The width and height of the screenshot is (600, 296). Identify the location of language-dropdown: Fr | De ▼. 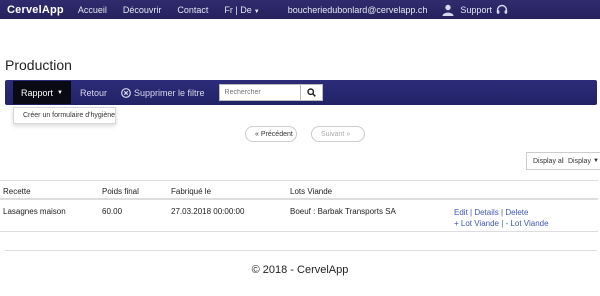
(241, 10).